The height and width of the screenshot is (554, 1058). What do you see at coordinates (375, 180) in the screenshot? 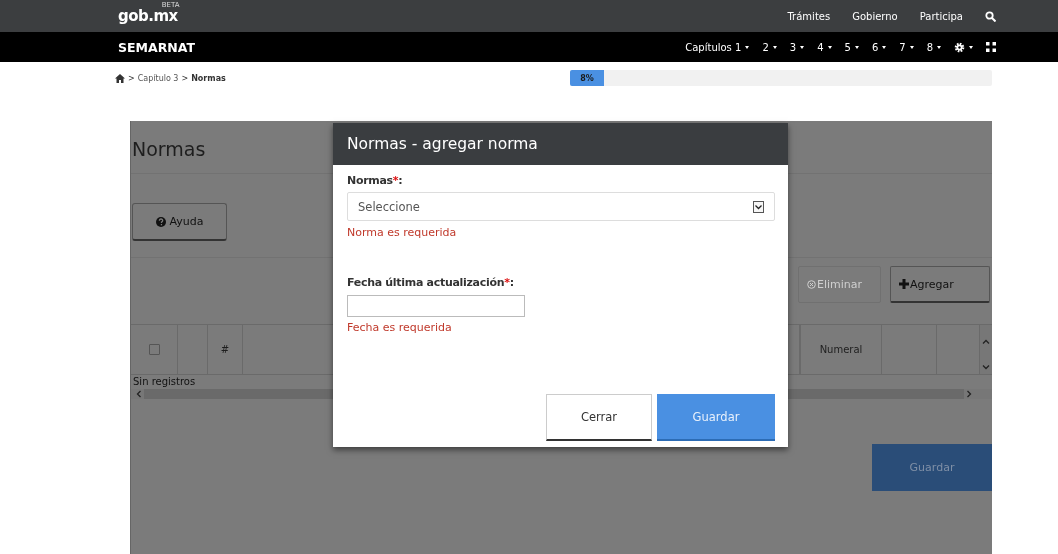
I see `field-label: Normas*:` at bounding box center [375, 180].